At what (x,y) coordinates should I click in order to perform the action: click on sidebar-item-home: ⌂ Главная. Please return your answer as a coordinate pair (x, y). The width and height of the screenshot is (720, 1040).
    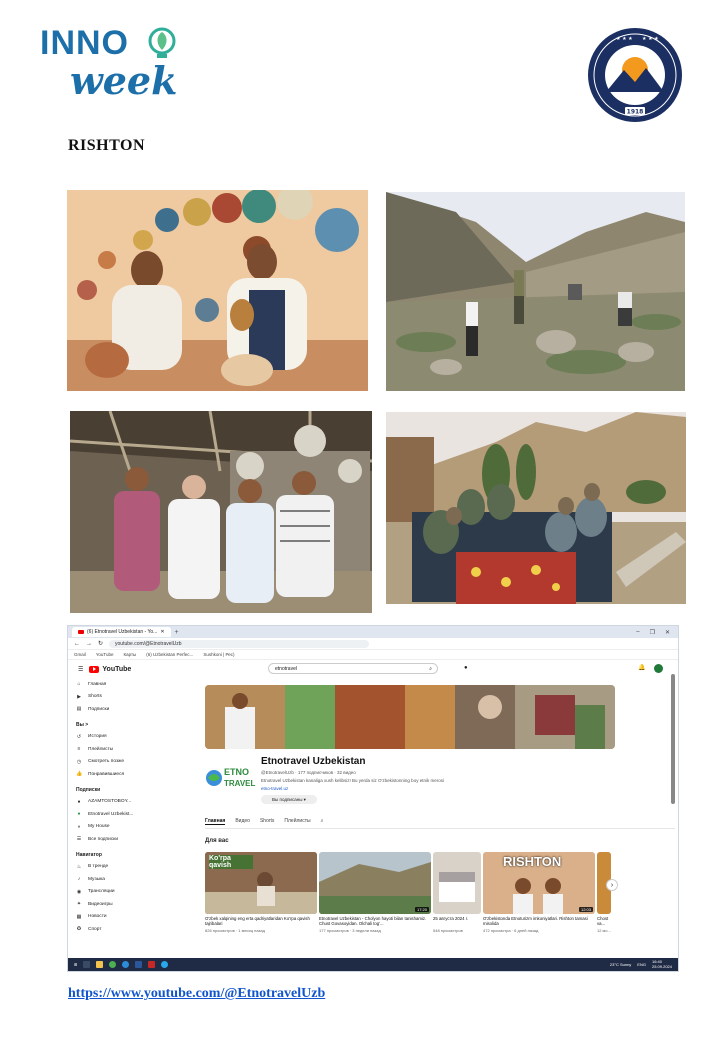
    Looking at the image, I should click on (108, 684).